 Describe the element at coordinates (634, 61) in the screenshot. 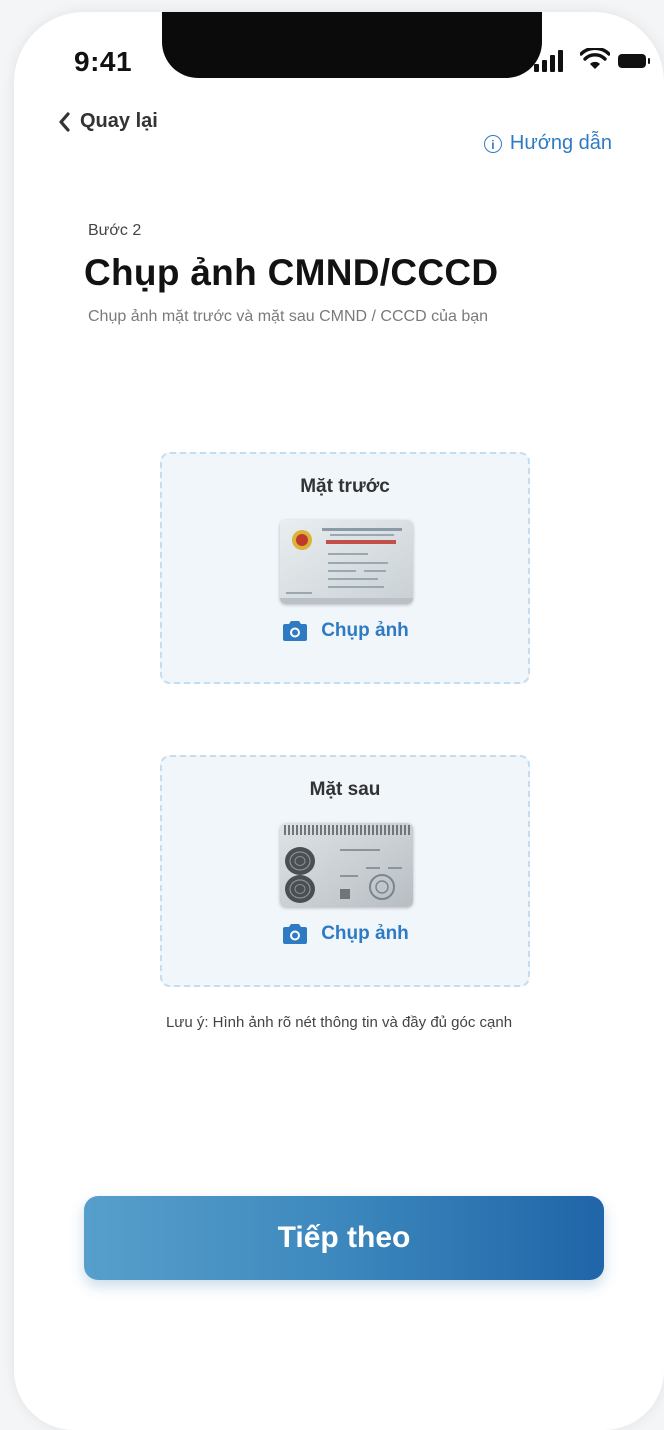

I see `battery-icon` at that location.